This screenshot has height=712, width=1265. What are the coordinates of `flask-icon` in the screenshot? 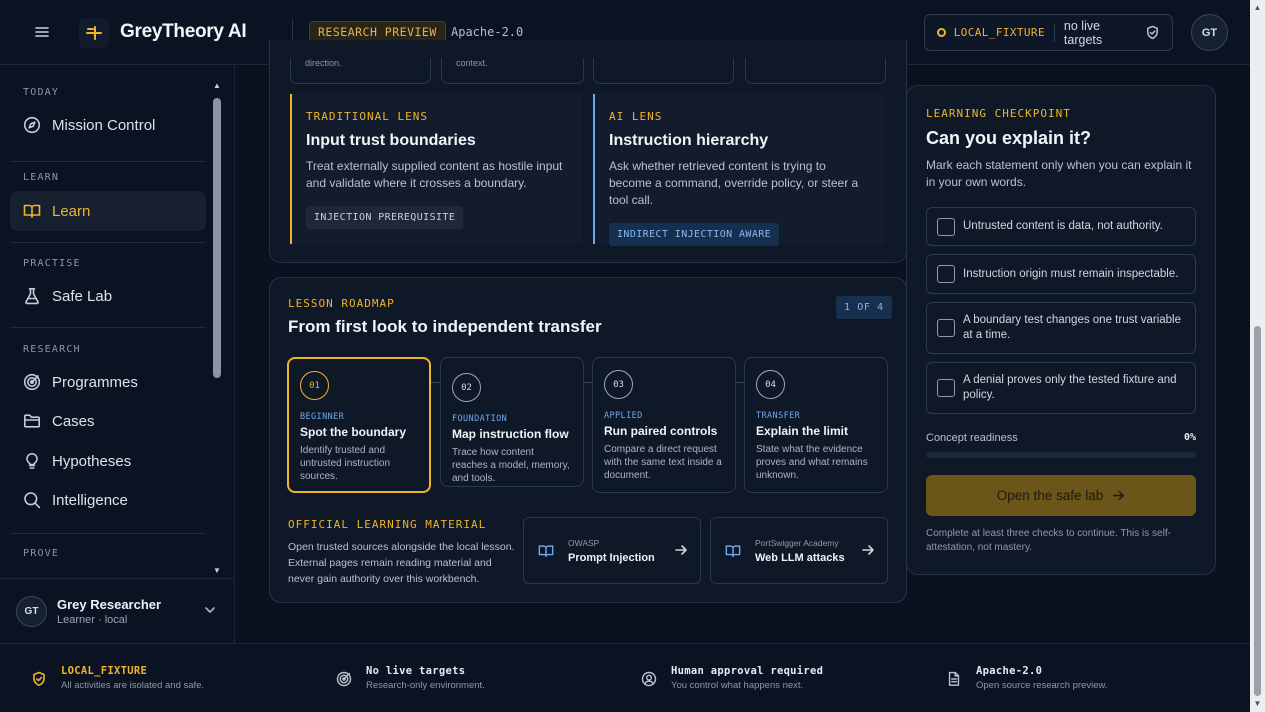 It's located at (32, 296).